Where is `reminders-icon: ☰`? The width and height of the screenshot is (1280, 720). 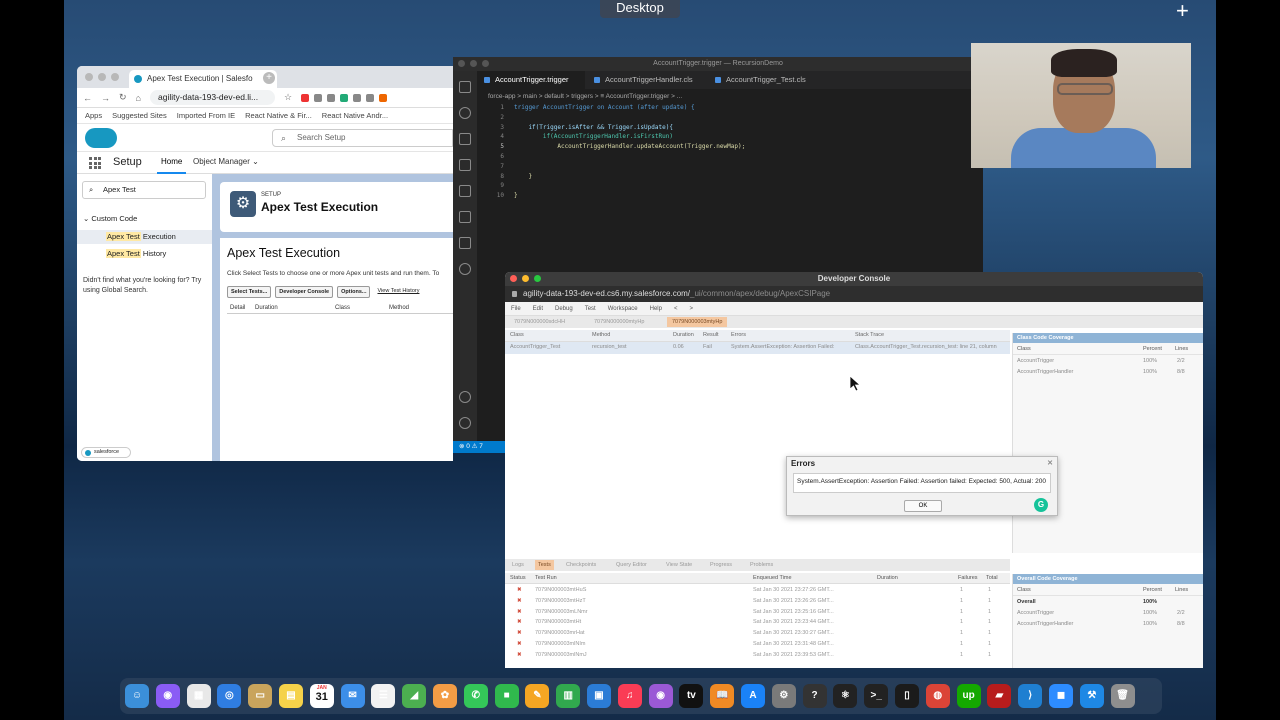 reminders-icon: ☰ is located at coordinates (383, 696).